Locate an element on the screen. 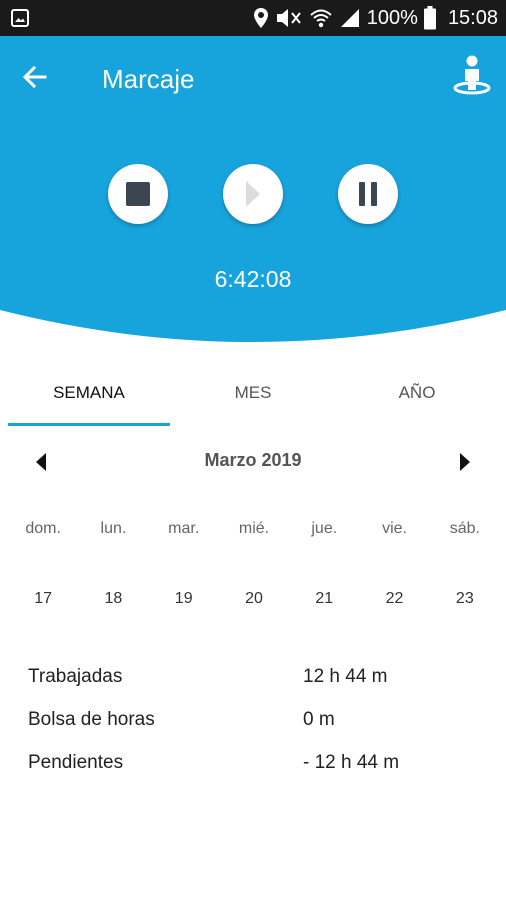 Image resolution: width=506 pixels, height=900 pixels. summary-value: 12 h 44 m is located at coordinates (345, 676).